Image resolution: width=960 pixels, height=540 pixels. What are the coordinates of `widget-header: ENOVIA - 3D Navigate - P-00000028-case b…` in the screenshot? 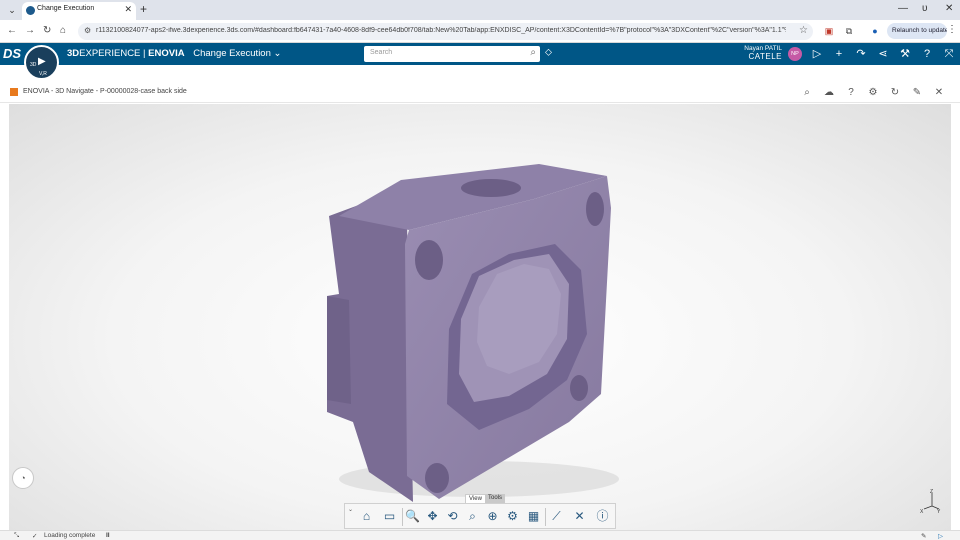 It's located at (480, 92).